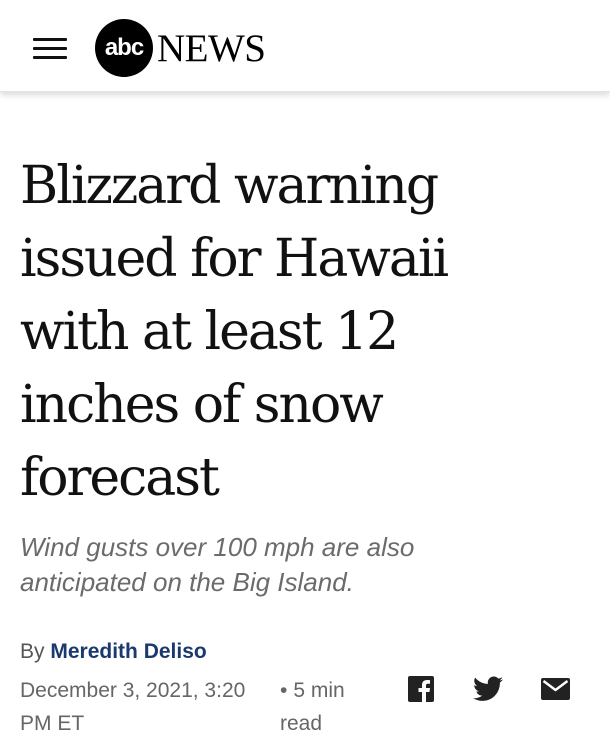 This screenshot has height=750, width=610. Describe the element at coordinates (128, 651) in the screenshot. I see `author-link: Meredith Deliso` at that location.